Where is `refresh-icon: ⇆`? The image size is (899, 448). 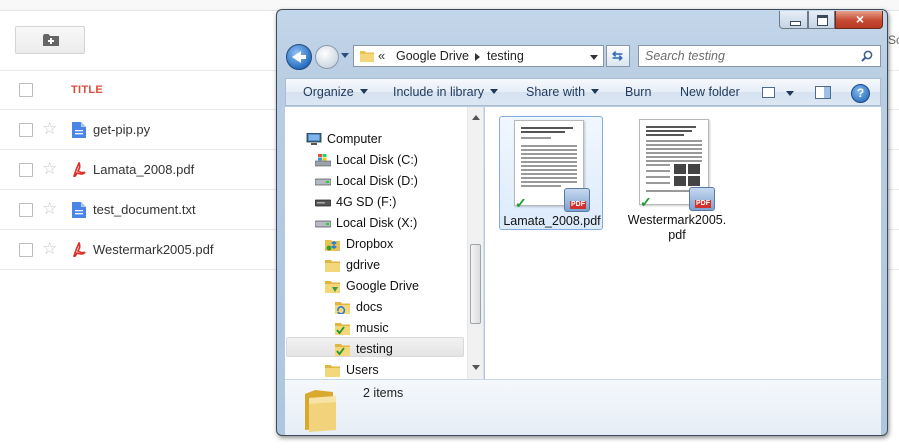 refresh-icon: ⇆ is located at coordinates (617, 55).